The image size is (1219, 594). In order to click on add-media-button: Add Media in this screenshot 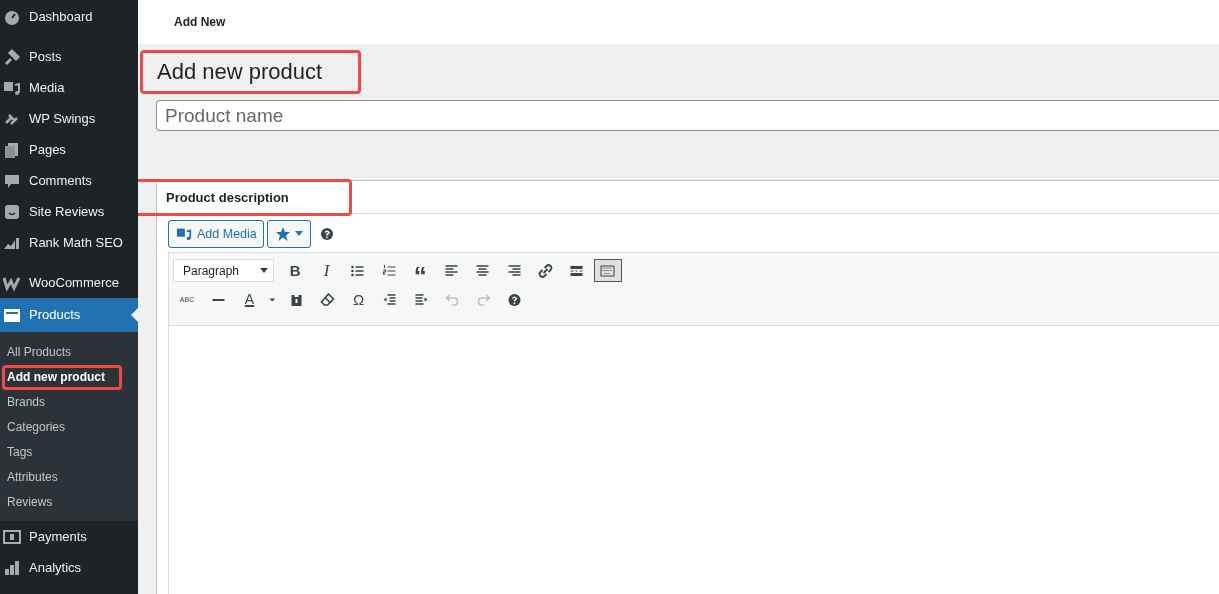, I will do `click(216, 234)`.